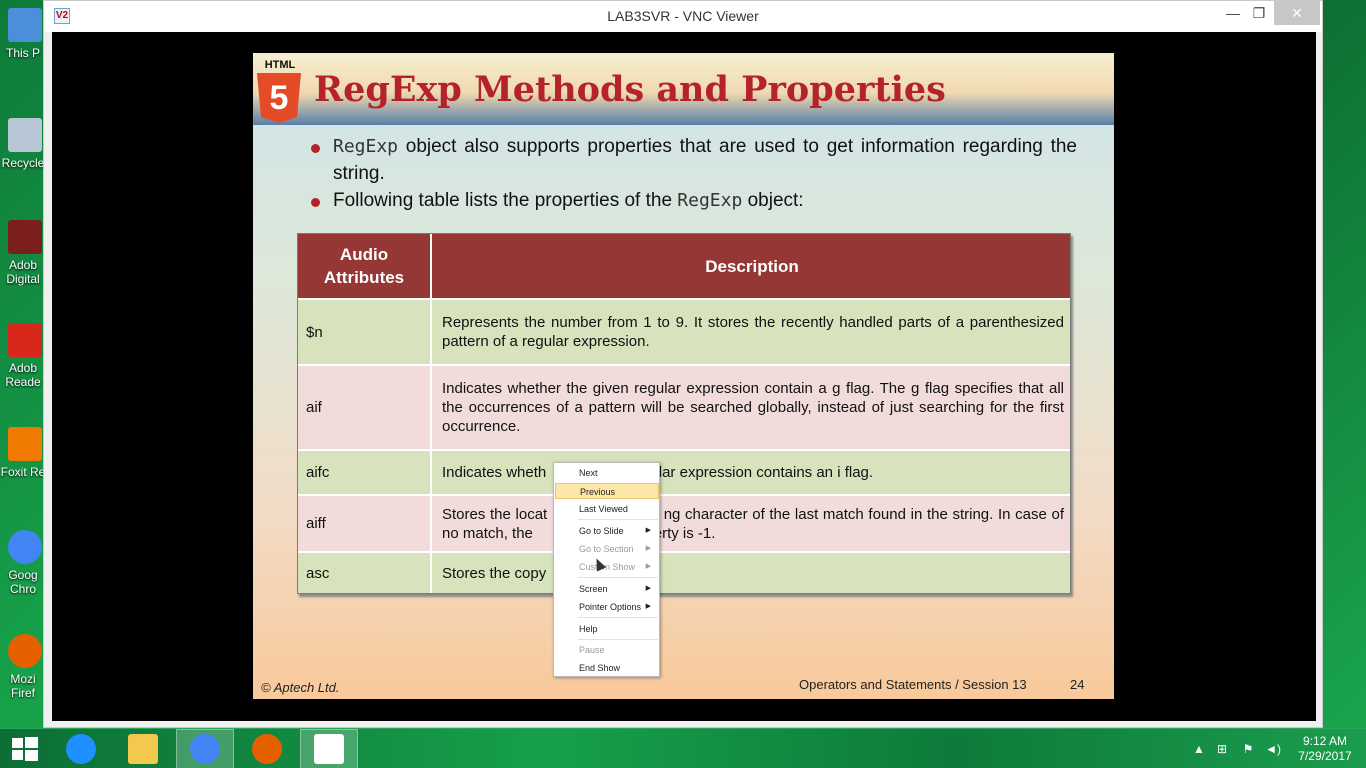 The width and height of the screenshot is (1366, 768). What do you see at coordinates (365, 332) in the screenshot?
I see `table-cell-attribute: $n` at bounding box center [365, 332].